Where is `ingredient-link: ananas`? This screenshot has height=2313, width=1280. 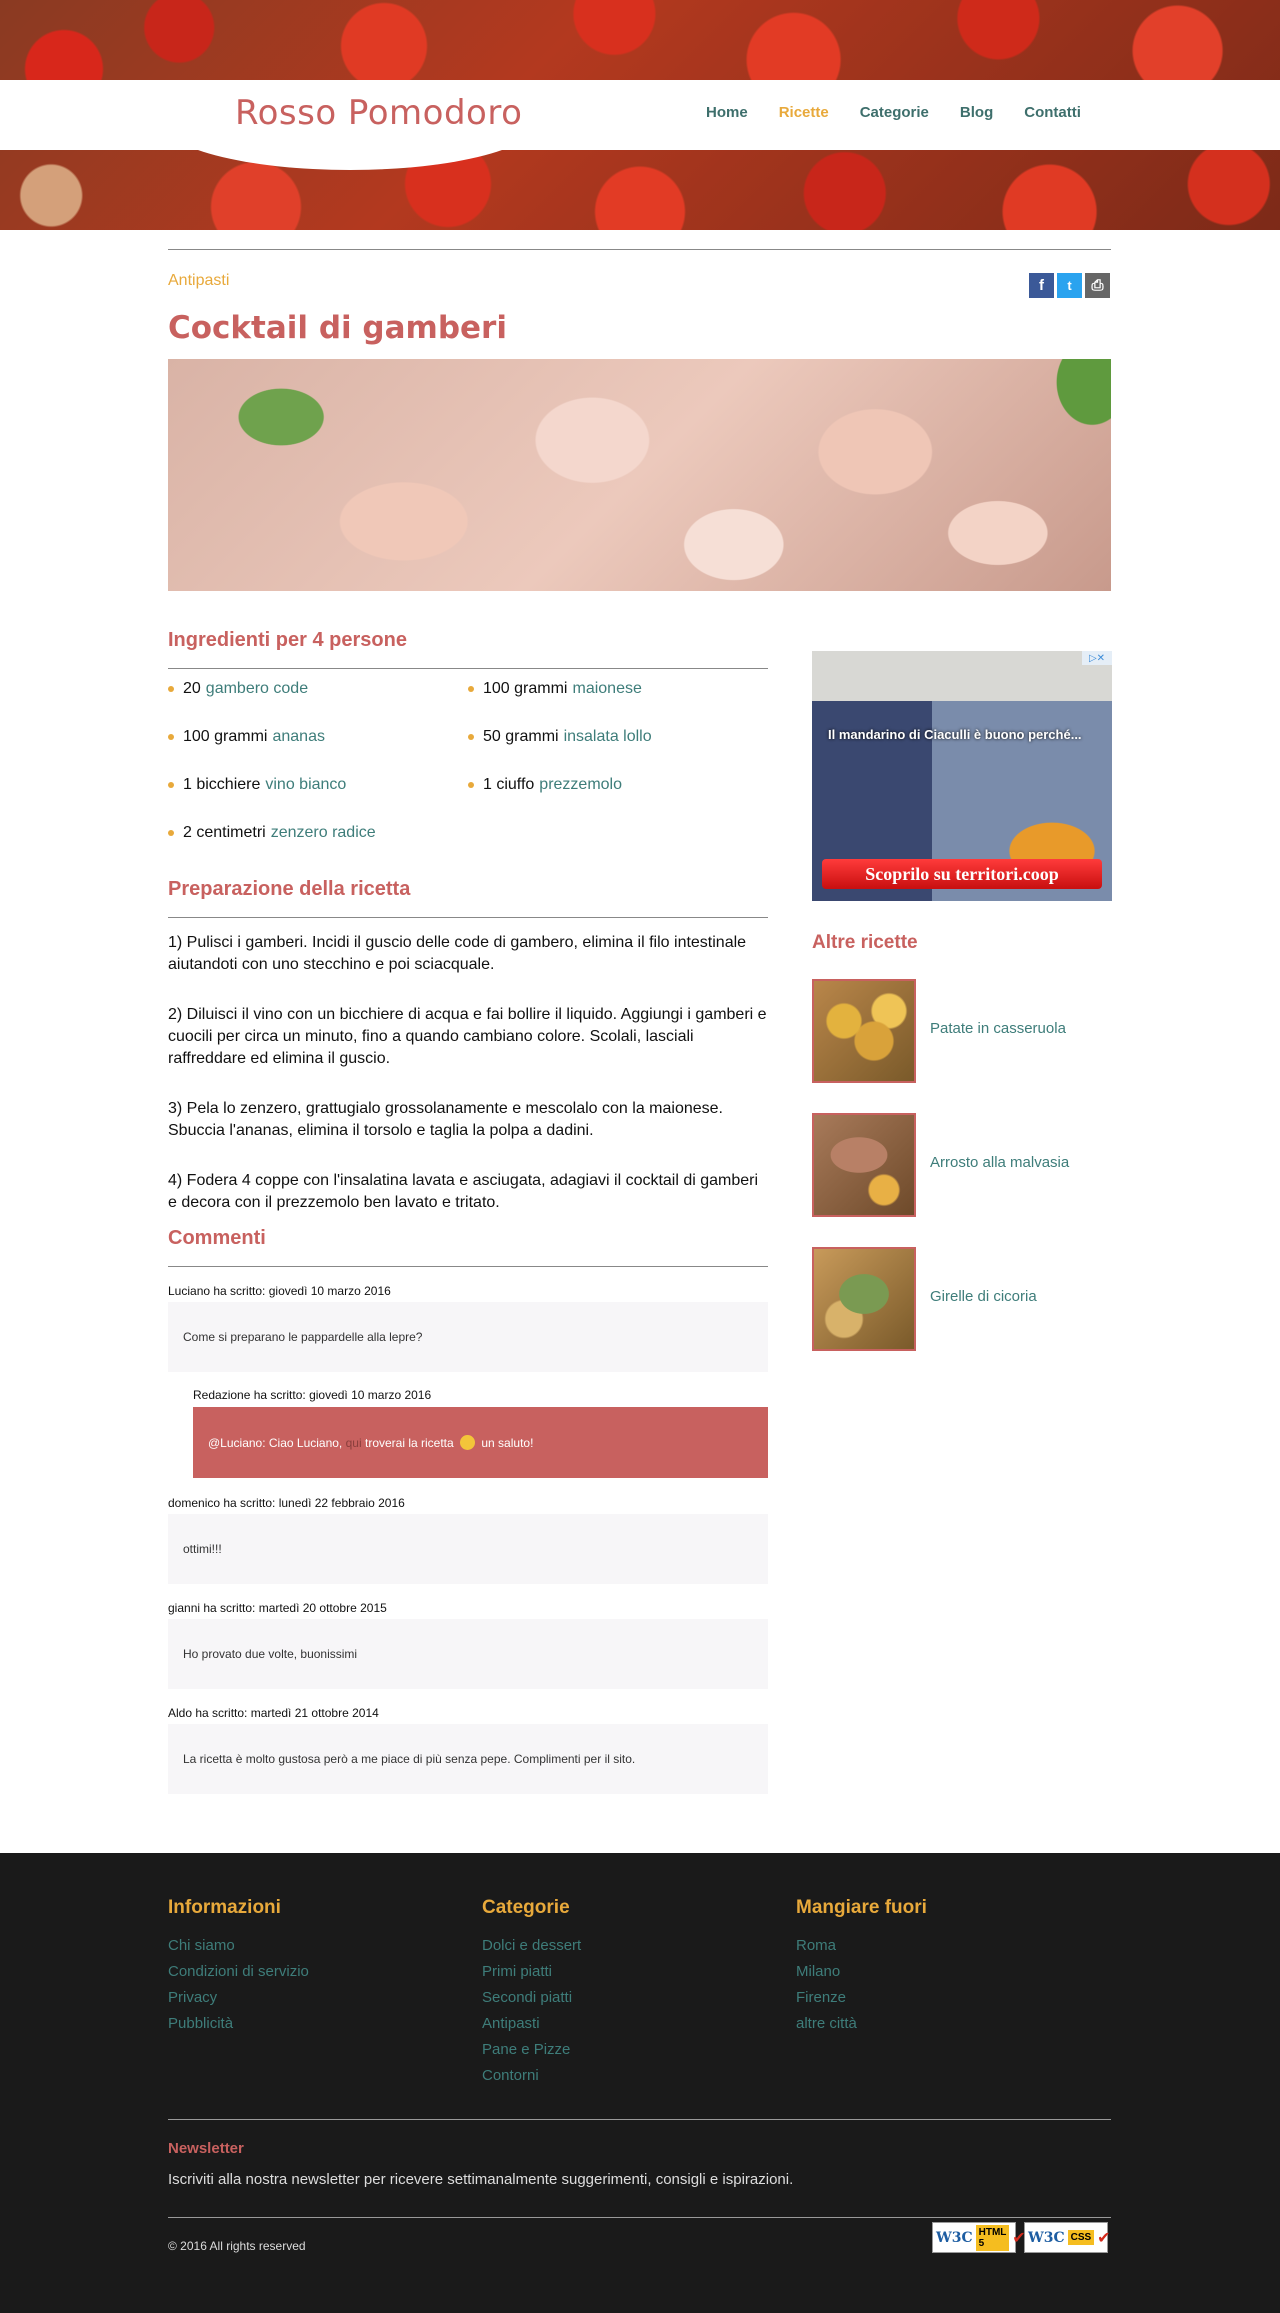
ingredient-link: ananas is located at coordinates (298, 737).